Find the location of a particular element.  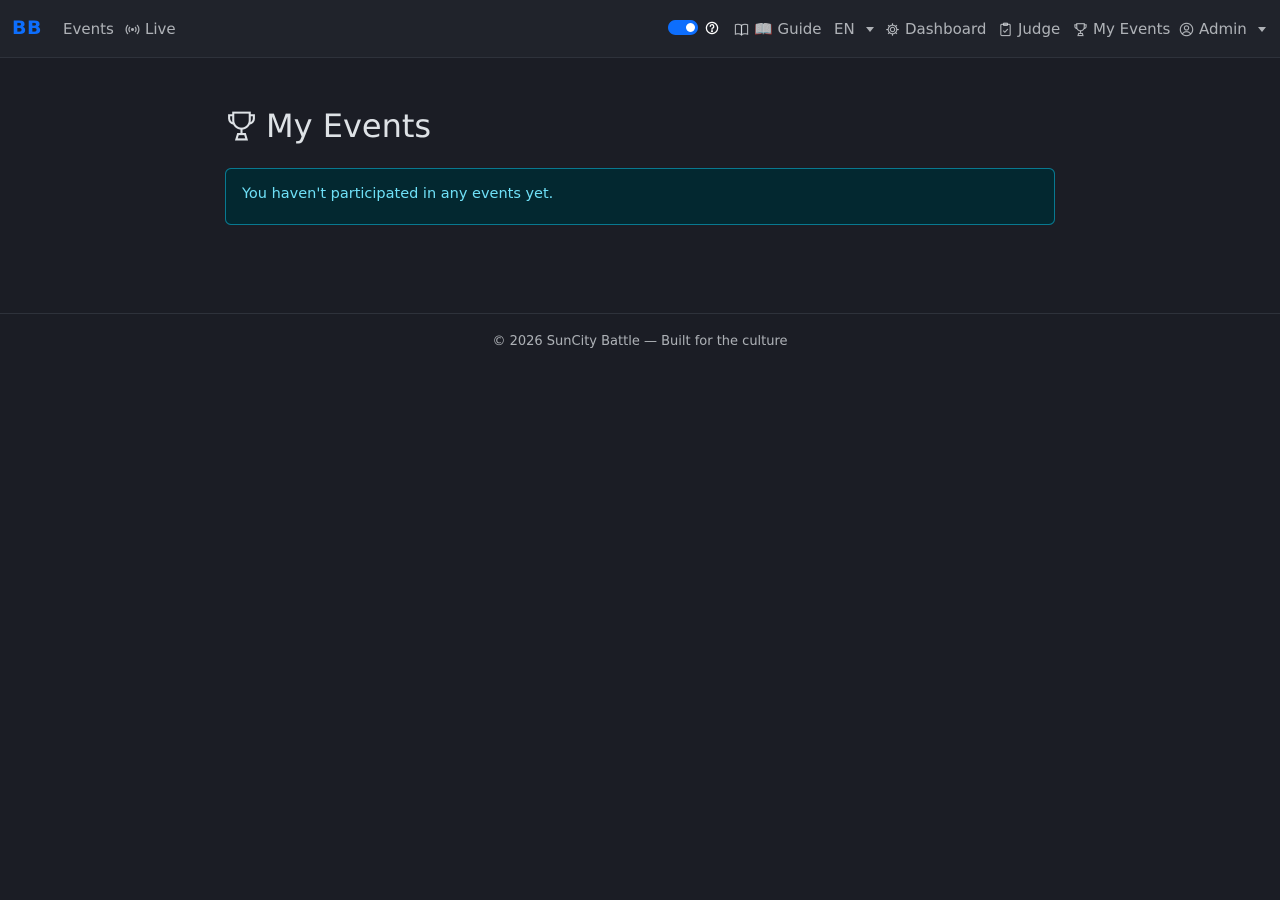

nav-events-label: Events is located at coordinates (88, 29).